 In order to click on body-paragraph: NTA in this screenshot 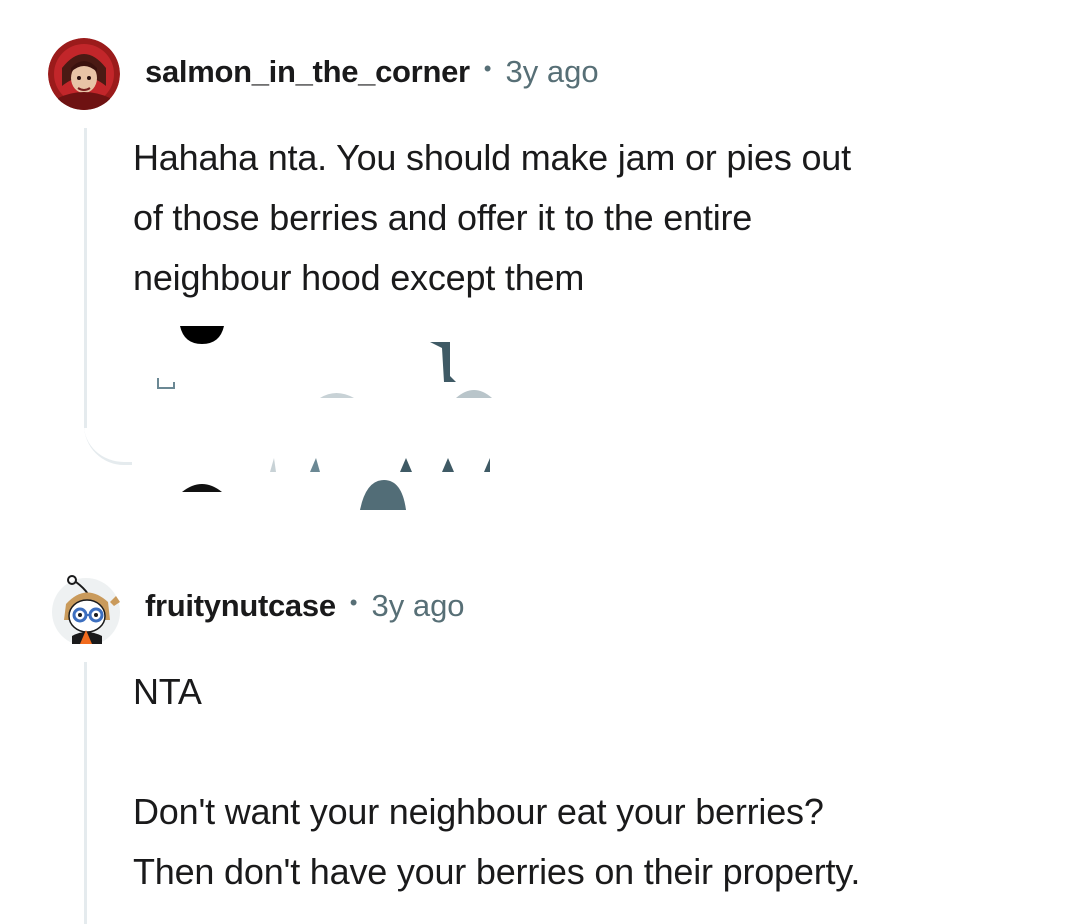, I will do `click(167, 691)`.